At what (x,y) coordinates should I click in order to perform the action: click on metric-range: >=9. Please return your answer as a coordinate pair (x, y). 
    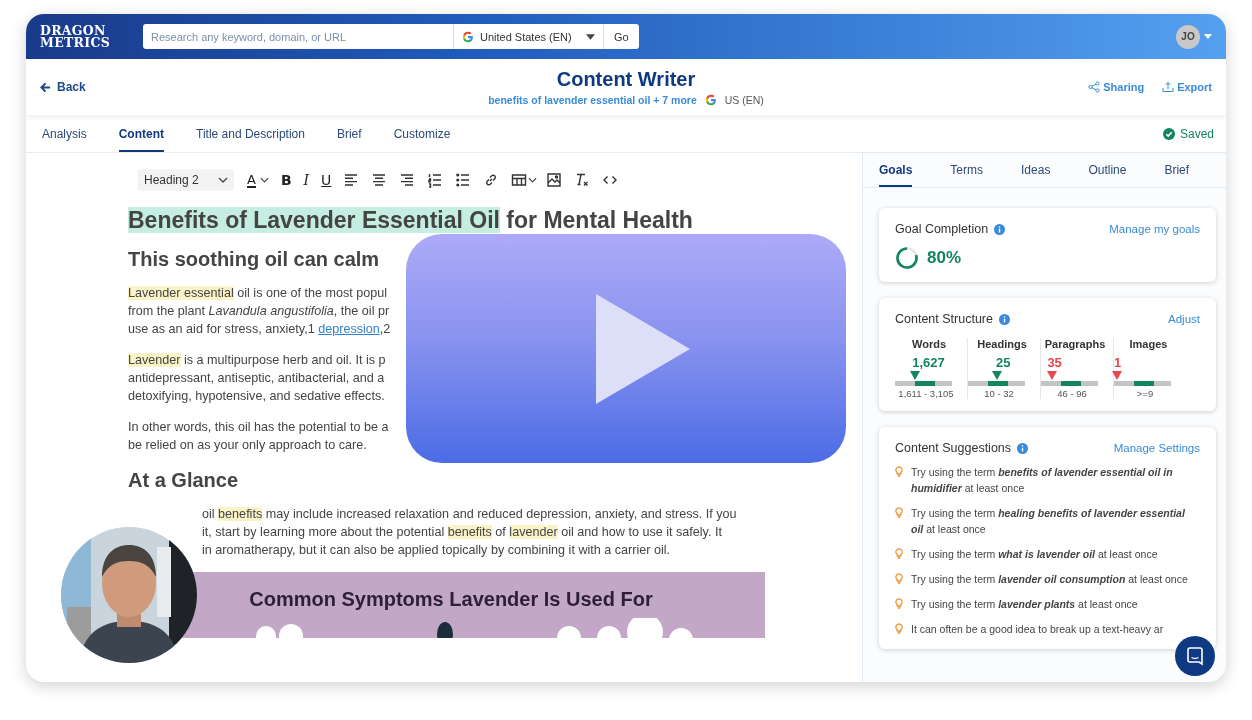
    Looking at the image, I should click on (1145, 393).